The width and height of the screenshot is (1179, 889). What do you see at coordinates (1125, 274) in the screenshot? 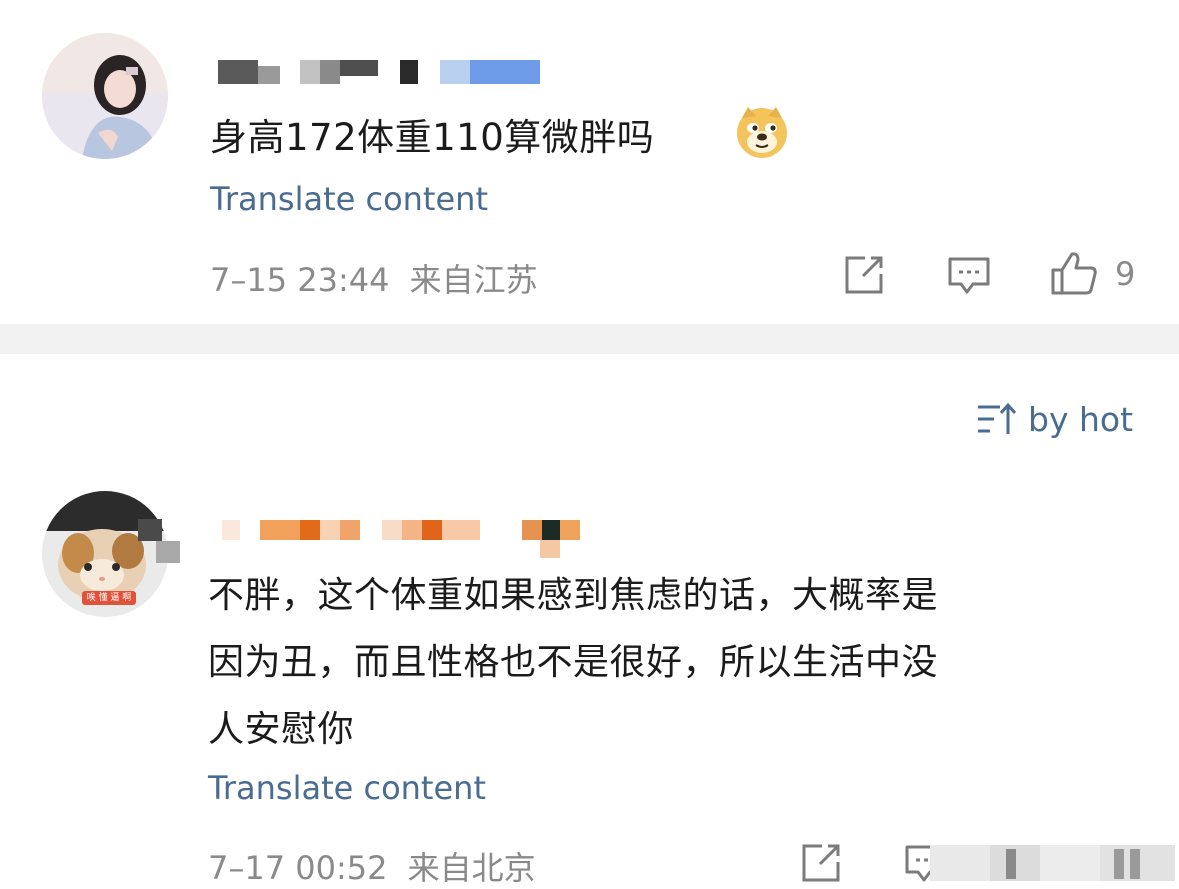
I see `like-count: 9` at bounding box center [1125, 274].